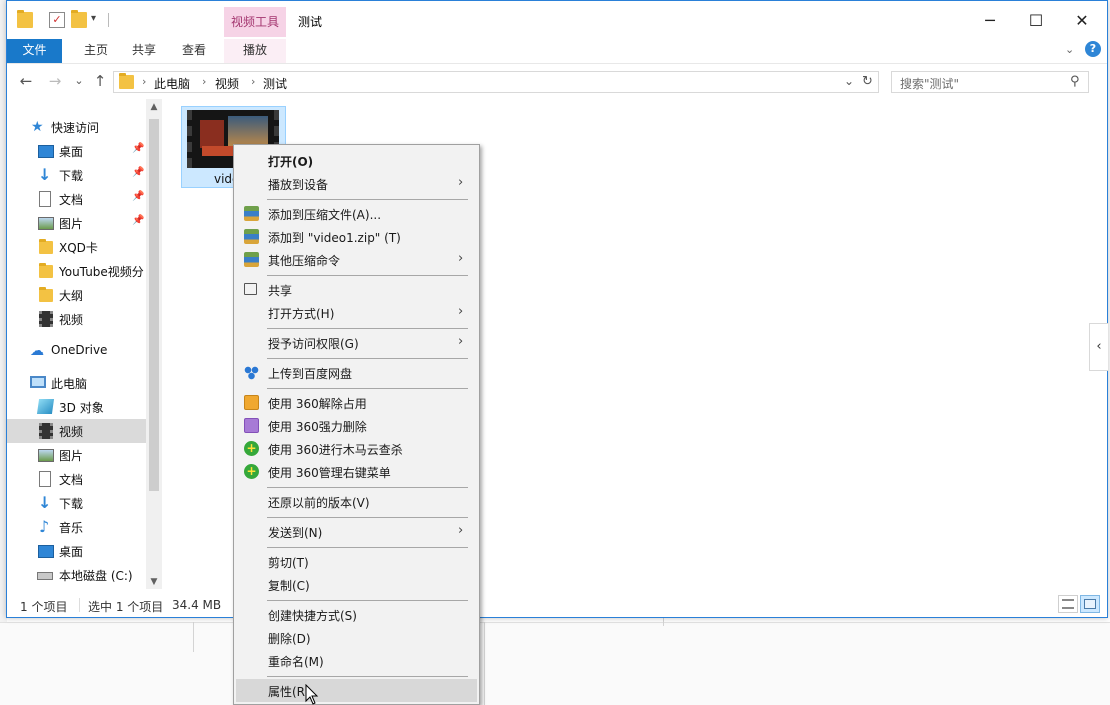 The image size is (1110, 705). Describe the element at coordinates (301, 314) in the screenshot. I see `menu-item-label: 打开方式(H)` at that location.